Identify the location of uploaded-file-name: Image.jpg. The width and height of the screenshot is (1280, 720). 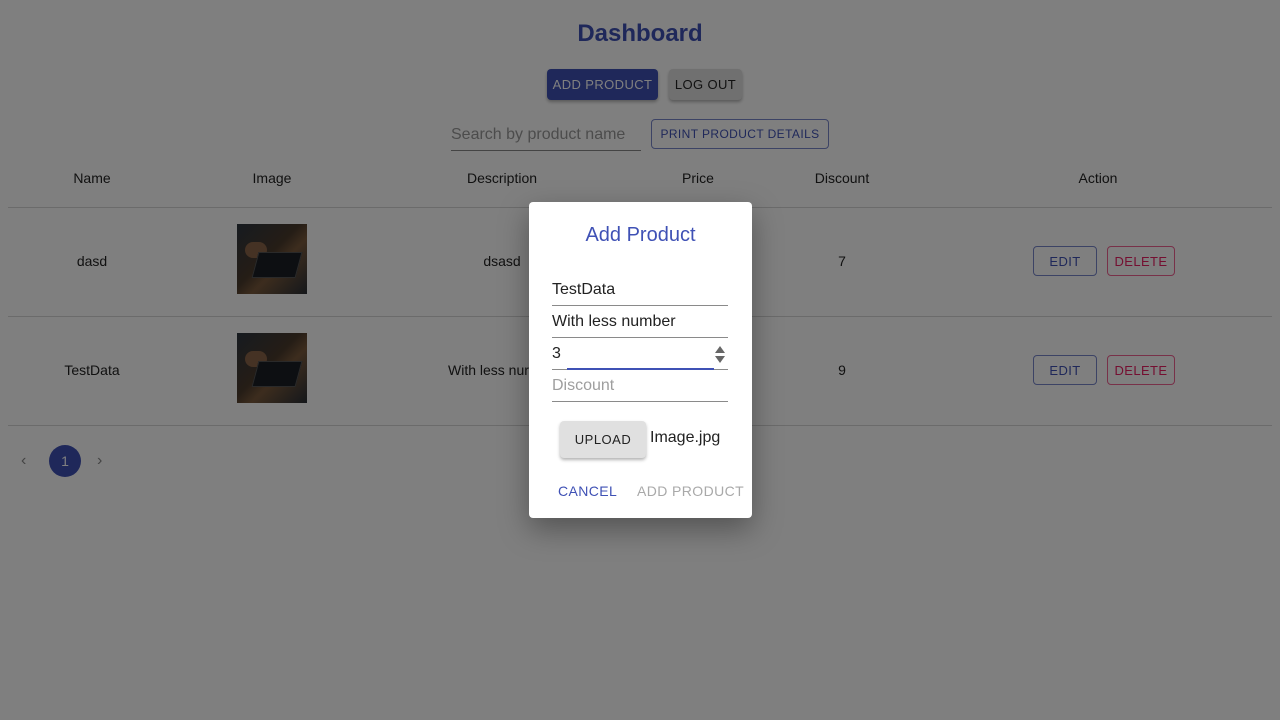
(685, 437).